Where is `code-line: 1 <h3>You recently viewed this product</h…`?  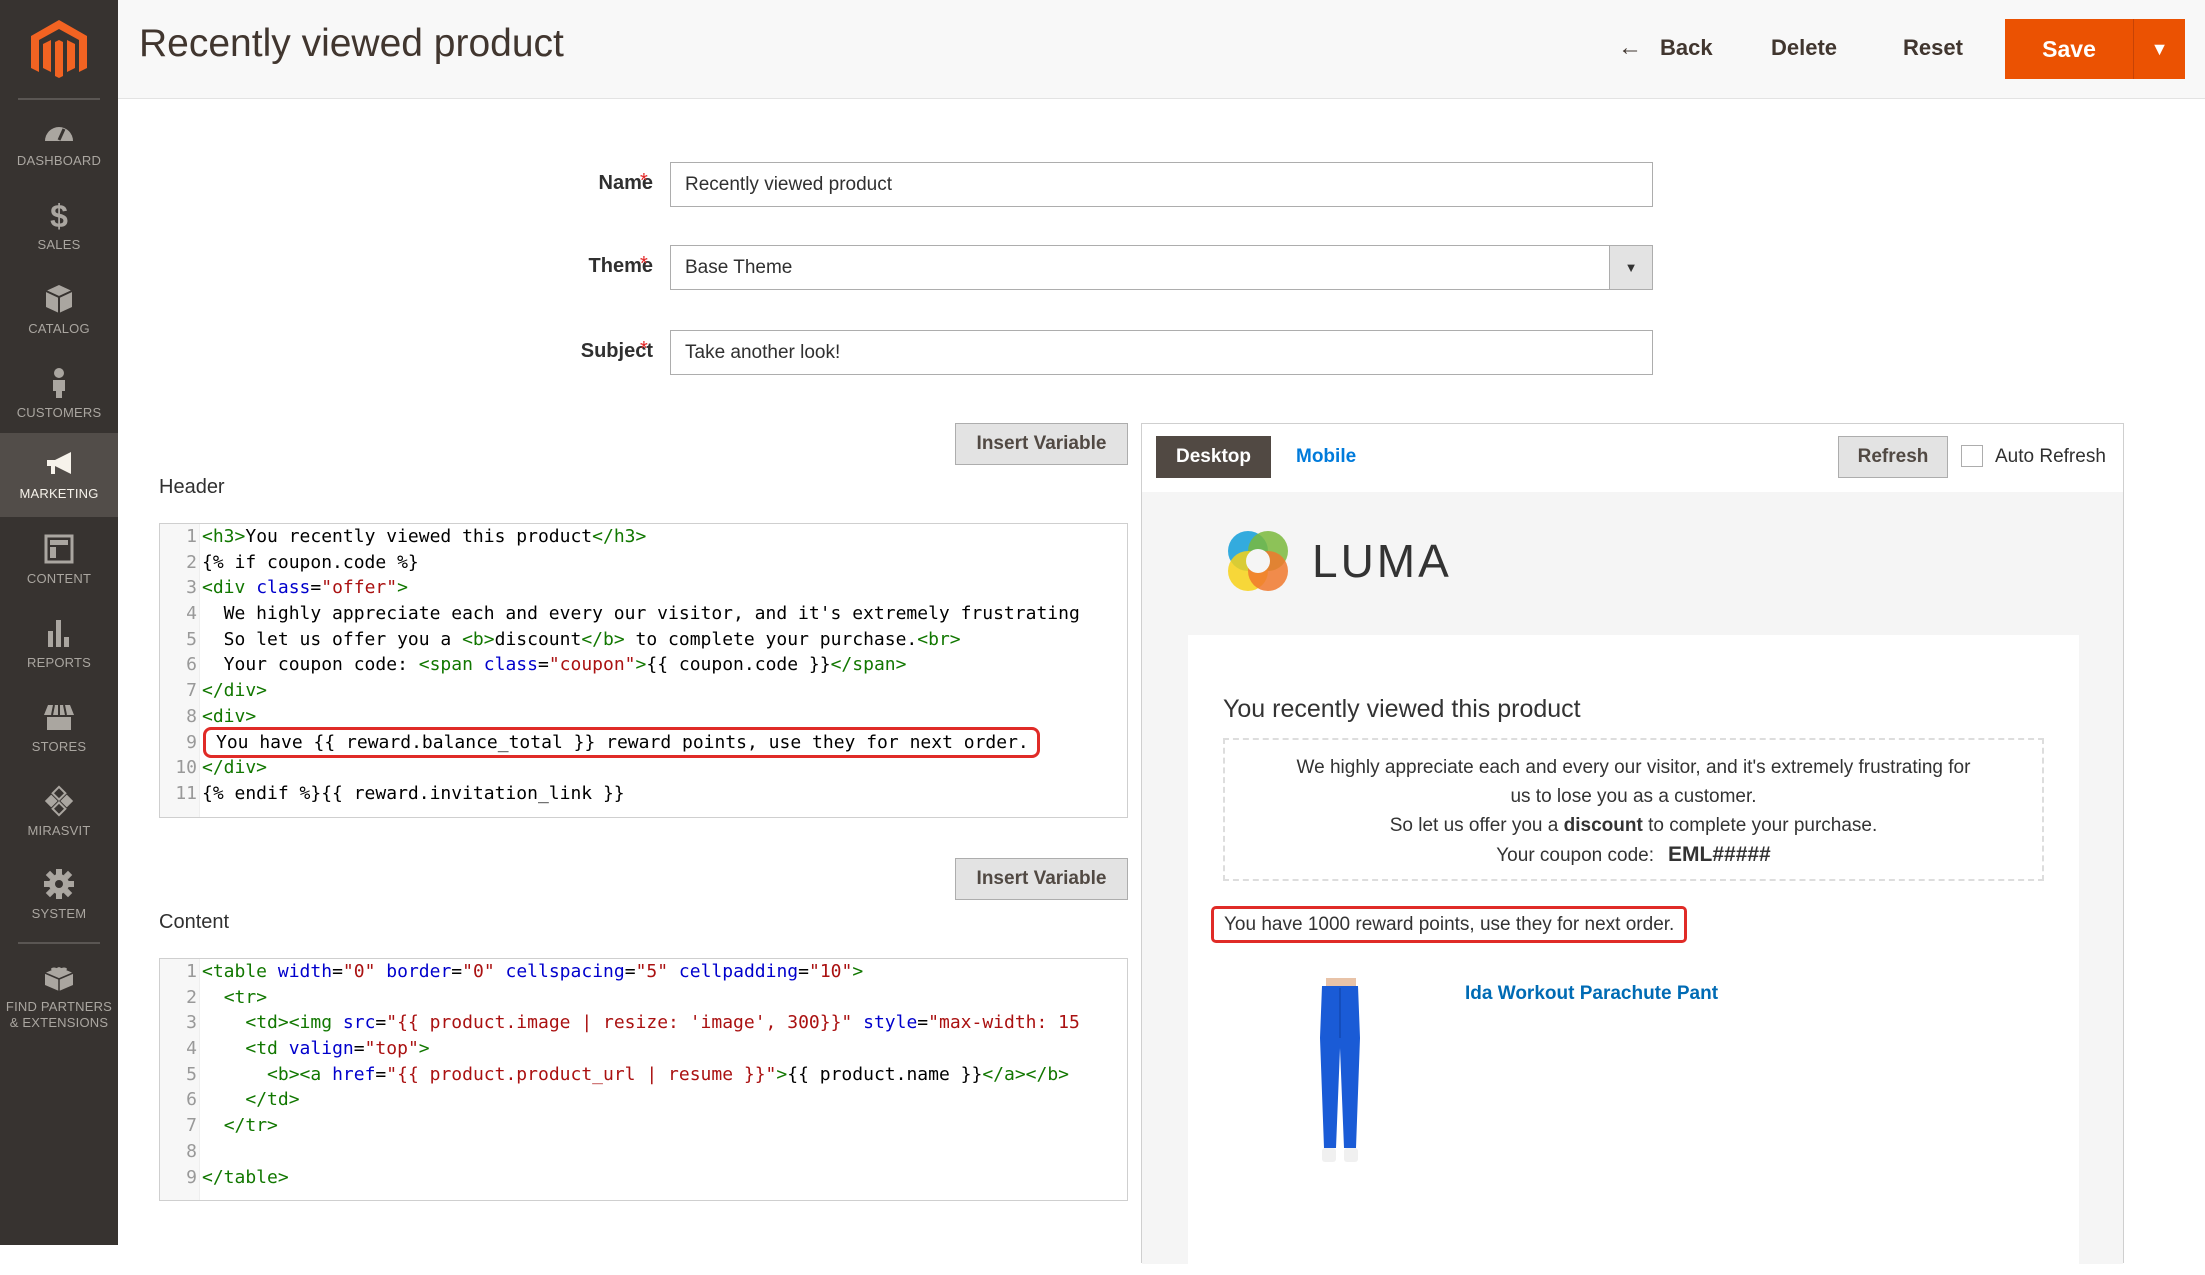
code-line: 1 <h3>You recently viewed this product</h… is located at coordinates (416, 536).